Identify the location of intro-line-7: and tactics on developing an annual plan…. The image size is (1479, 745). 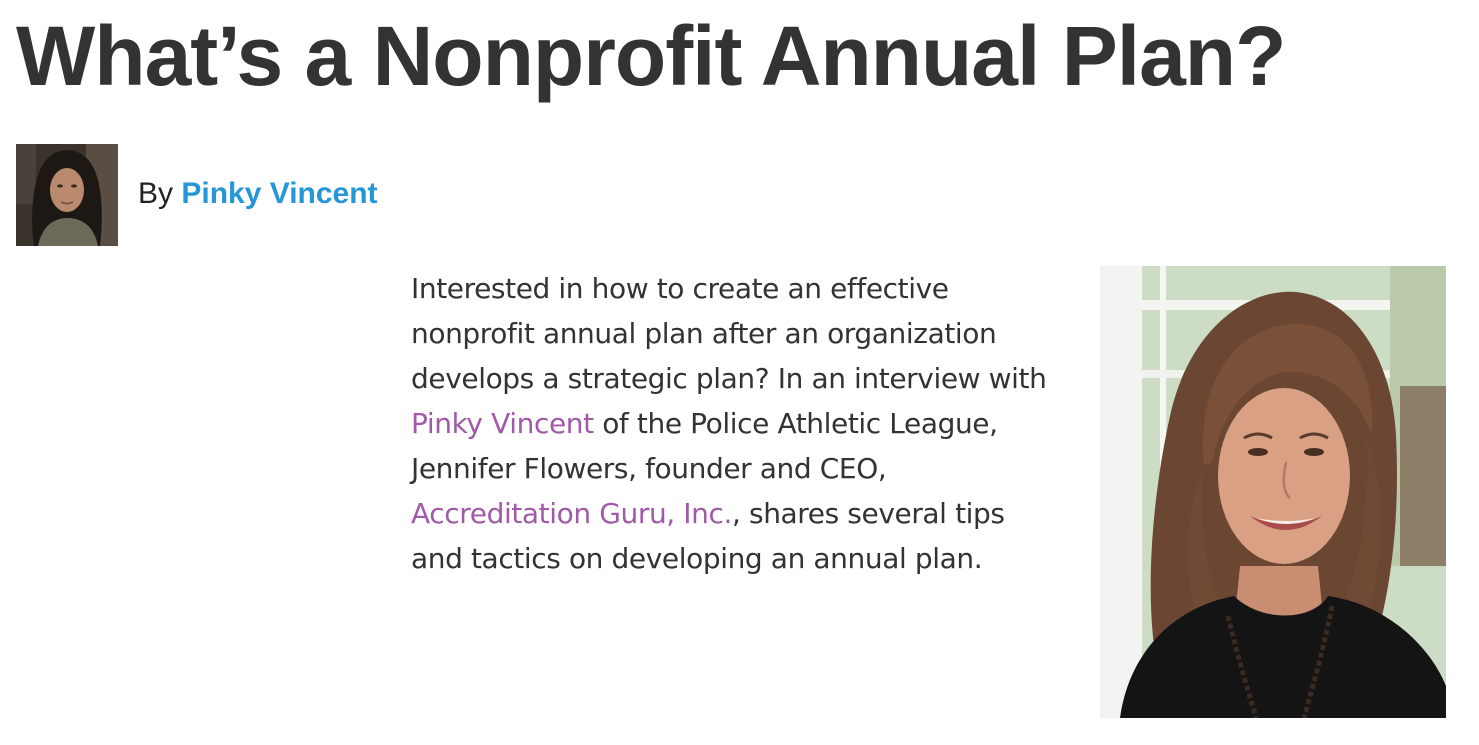
(697, 558).